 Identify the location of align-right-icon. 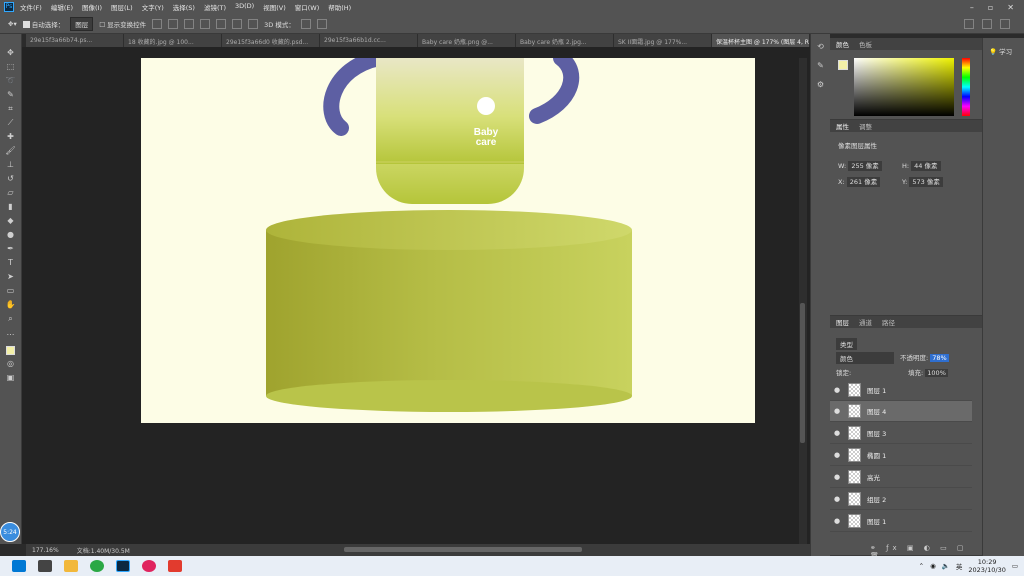
(237, 23).